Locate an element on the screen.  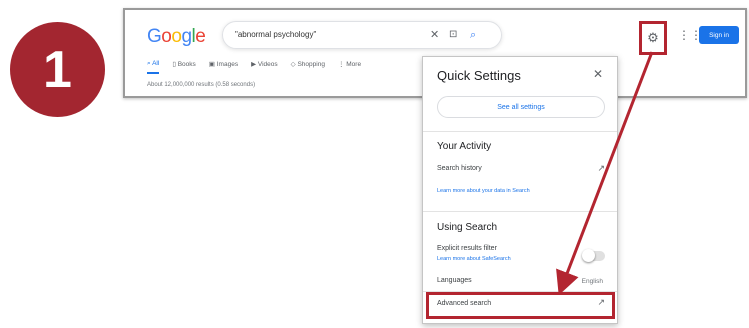
arrow-line is located at coordinates (605, 173).